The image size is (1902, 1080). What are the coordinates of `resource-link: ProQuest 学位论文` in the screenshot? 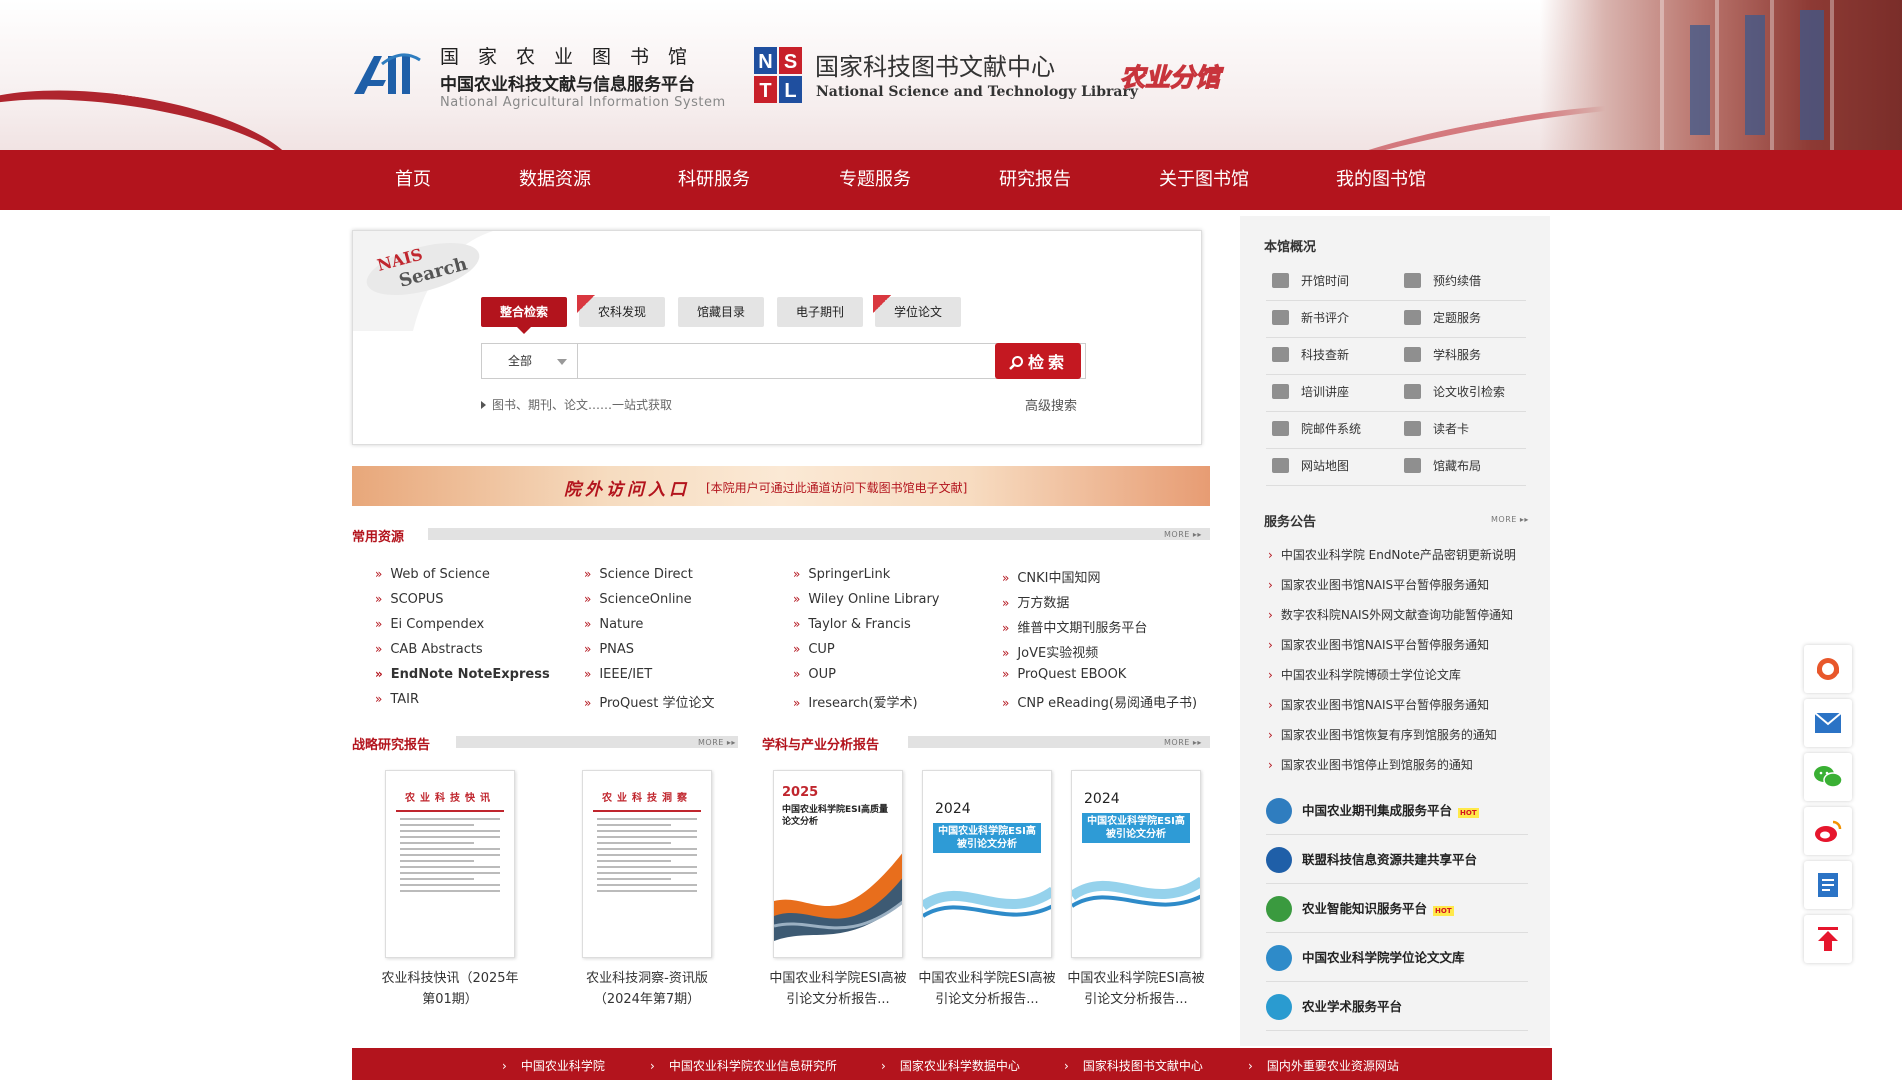 It's located at (649, 701).